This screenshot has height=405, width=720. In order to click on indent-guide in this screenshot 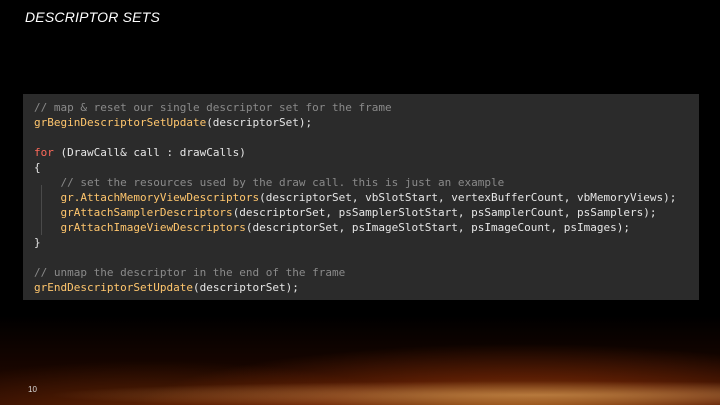, I will do `click(41, 210)`.